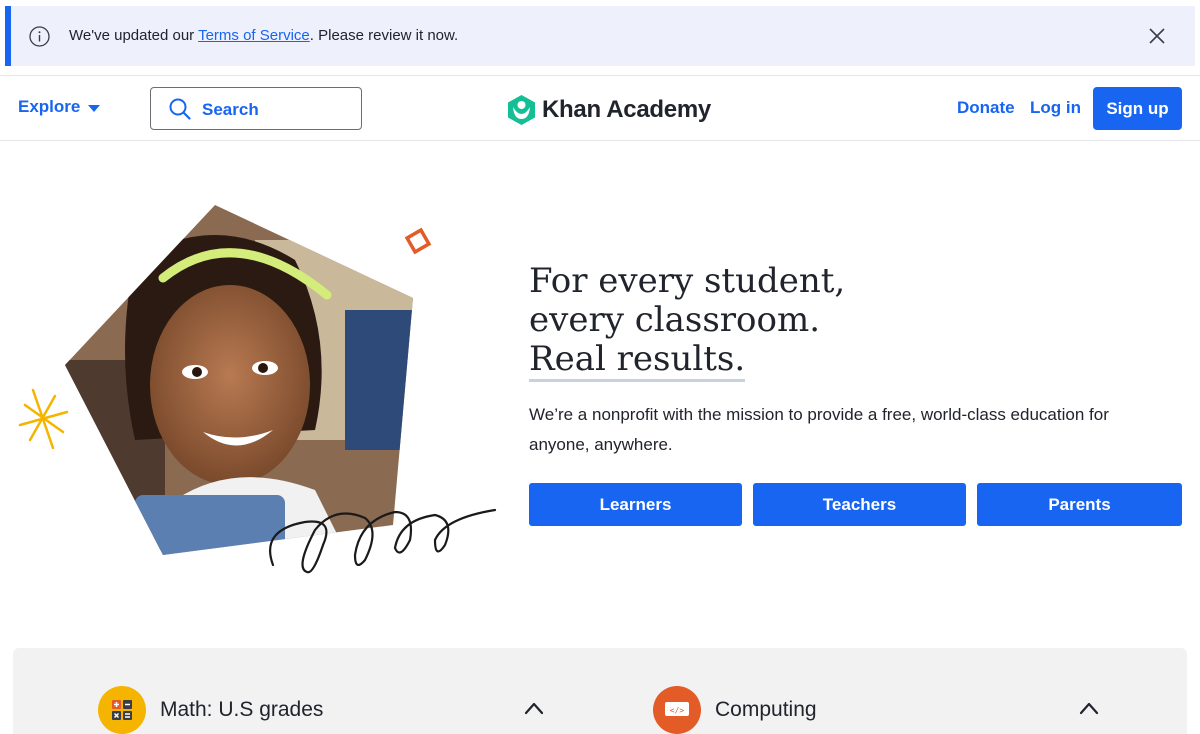 The width and height of the screenshot is (1200, 734). I want to click on khan-academy-logo: Khan Academy, so click(609, 110).